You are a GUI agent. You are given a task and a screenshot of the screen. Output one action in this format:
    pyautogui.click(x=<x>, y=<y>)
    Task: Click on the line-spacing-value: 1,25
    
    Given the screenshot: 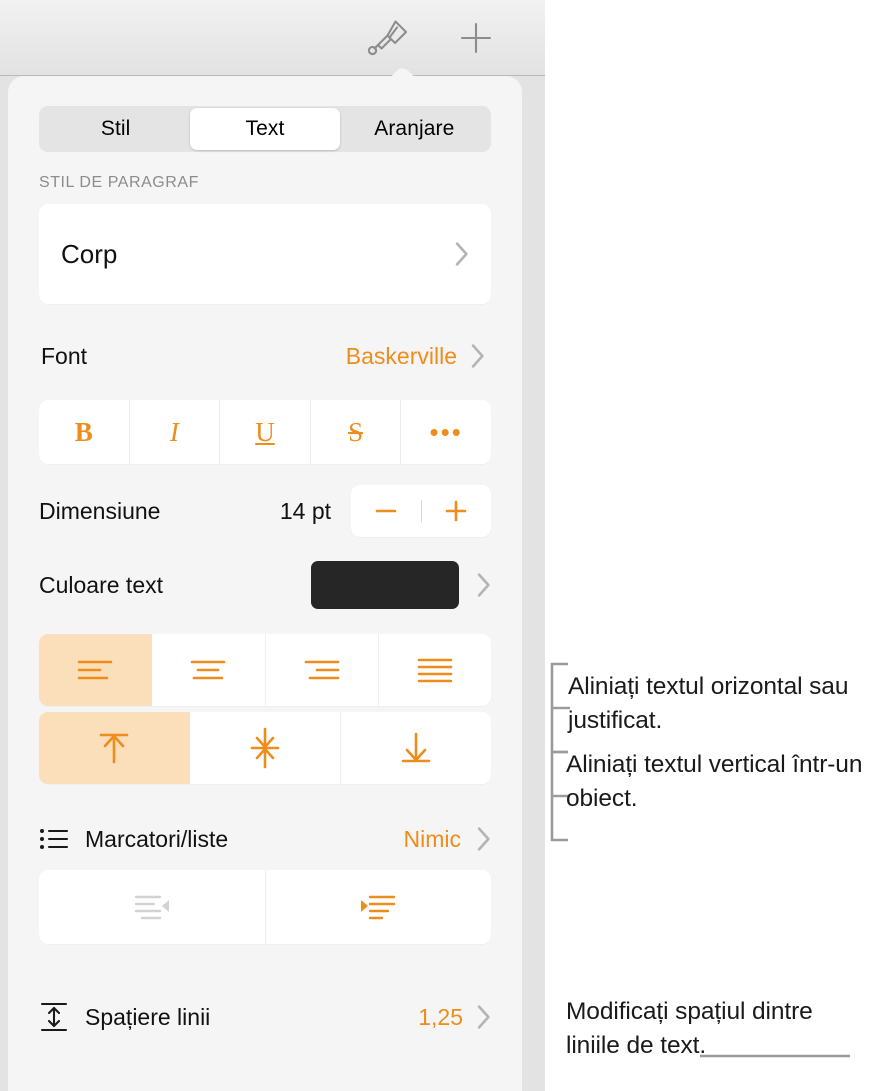 What is the action you would take?
    pyautogui.click(x=440, y=1016)
    